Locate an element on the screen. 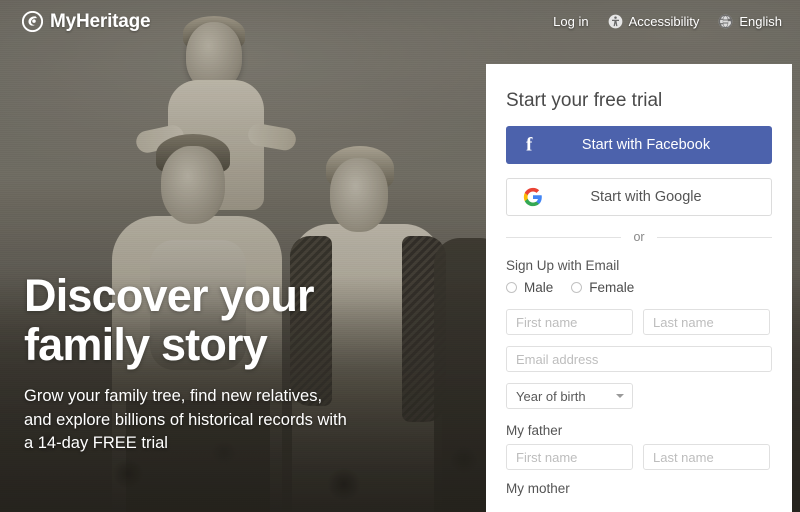 The width and height of the screenshot is (800, 512). gender-radio-group: Male Female is located at coordinates (639, 287).